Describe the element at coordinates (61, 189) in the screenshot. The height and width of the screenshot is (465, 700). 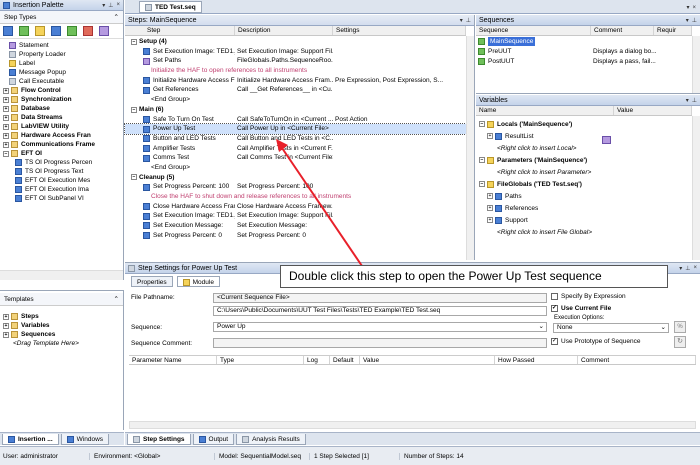
I see `palette-item: EFT OI Execution Ima` at that location.